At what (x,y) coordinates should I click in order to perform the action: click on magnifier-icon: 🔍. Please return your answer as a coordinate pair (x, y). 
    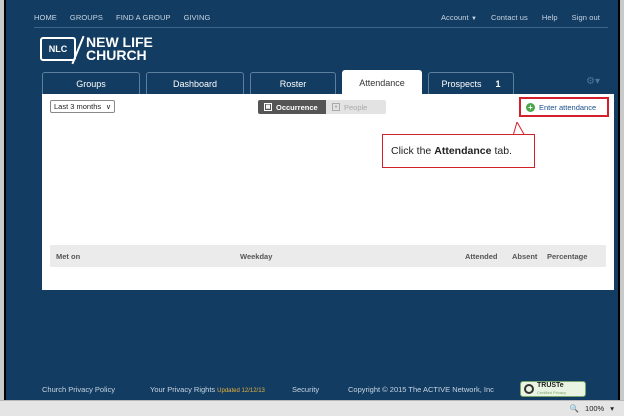
    Looking at the image, I should click on (574, 408).